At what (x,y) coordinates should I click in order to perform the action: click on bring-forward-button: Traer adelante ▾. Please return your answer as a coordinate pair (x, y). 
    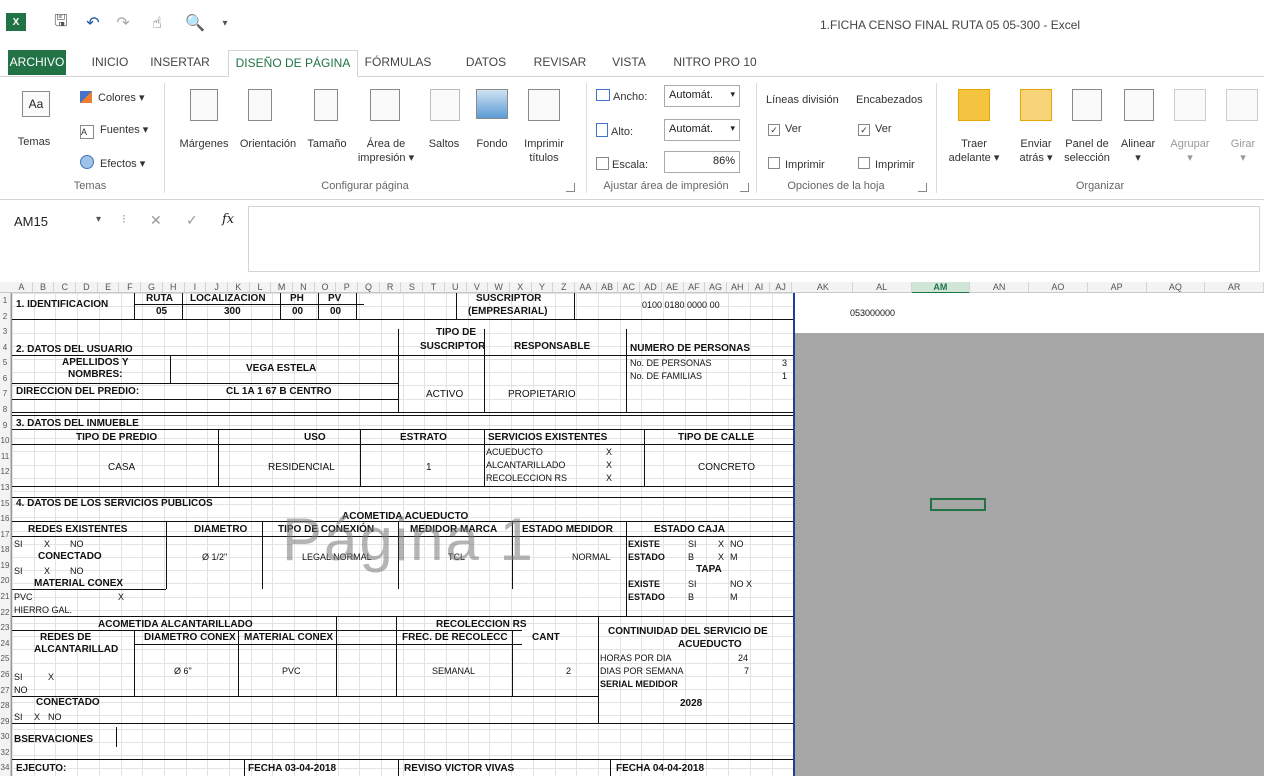
    Looking at the image, I should click on (974, 151).